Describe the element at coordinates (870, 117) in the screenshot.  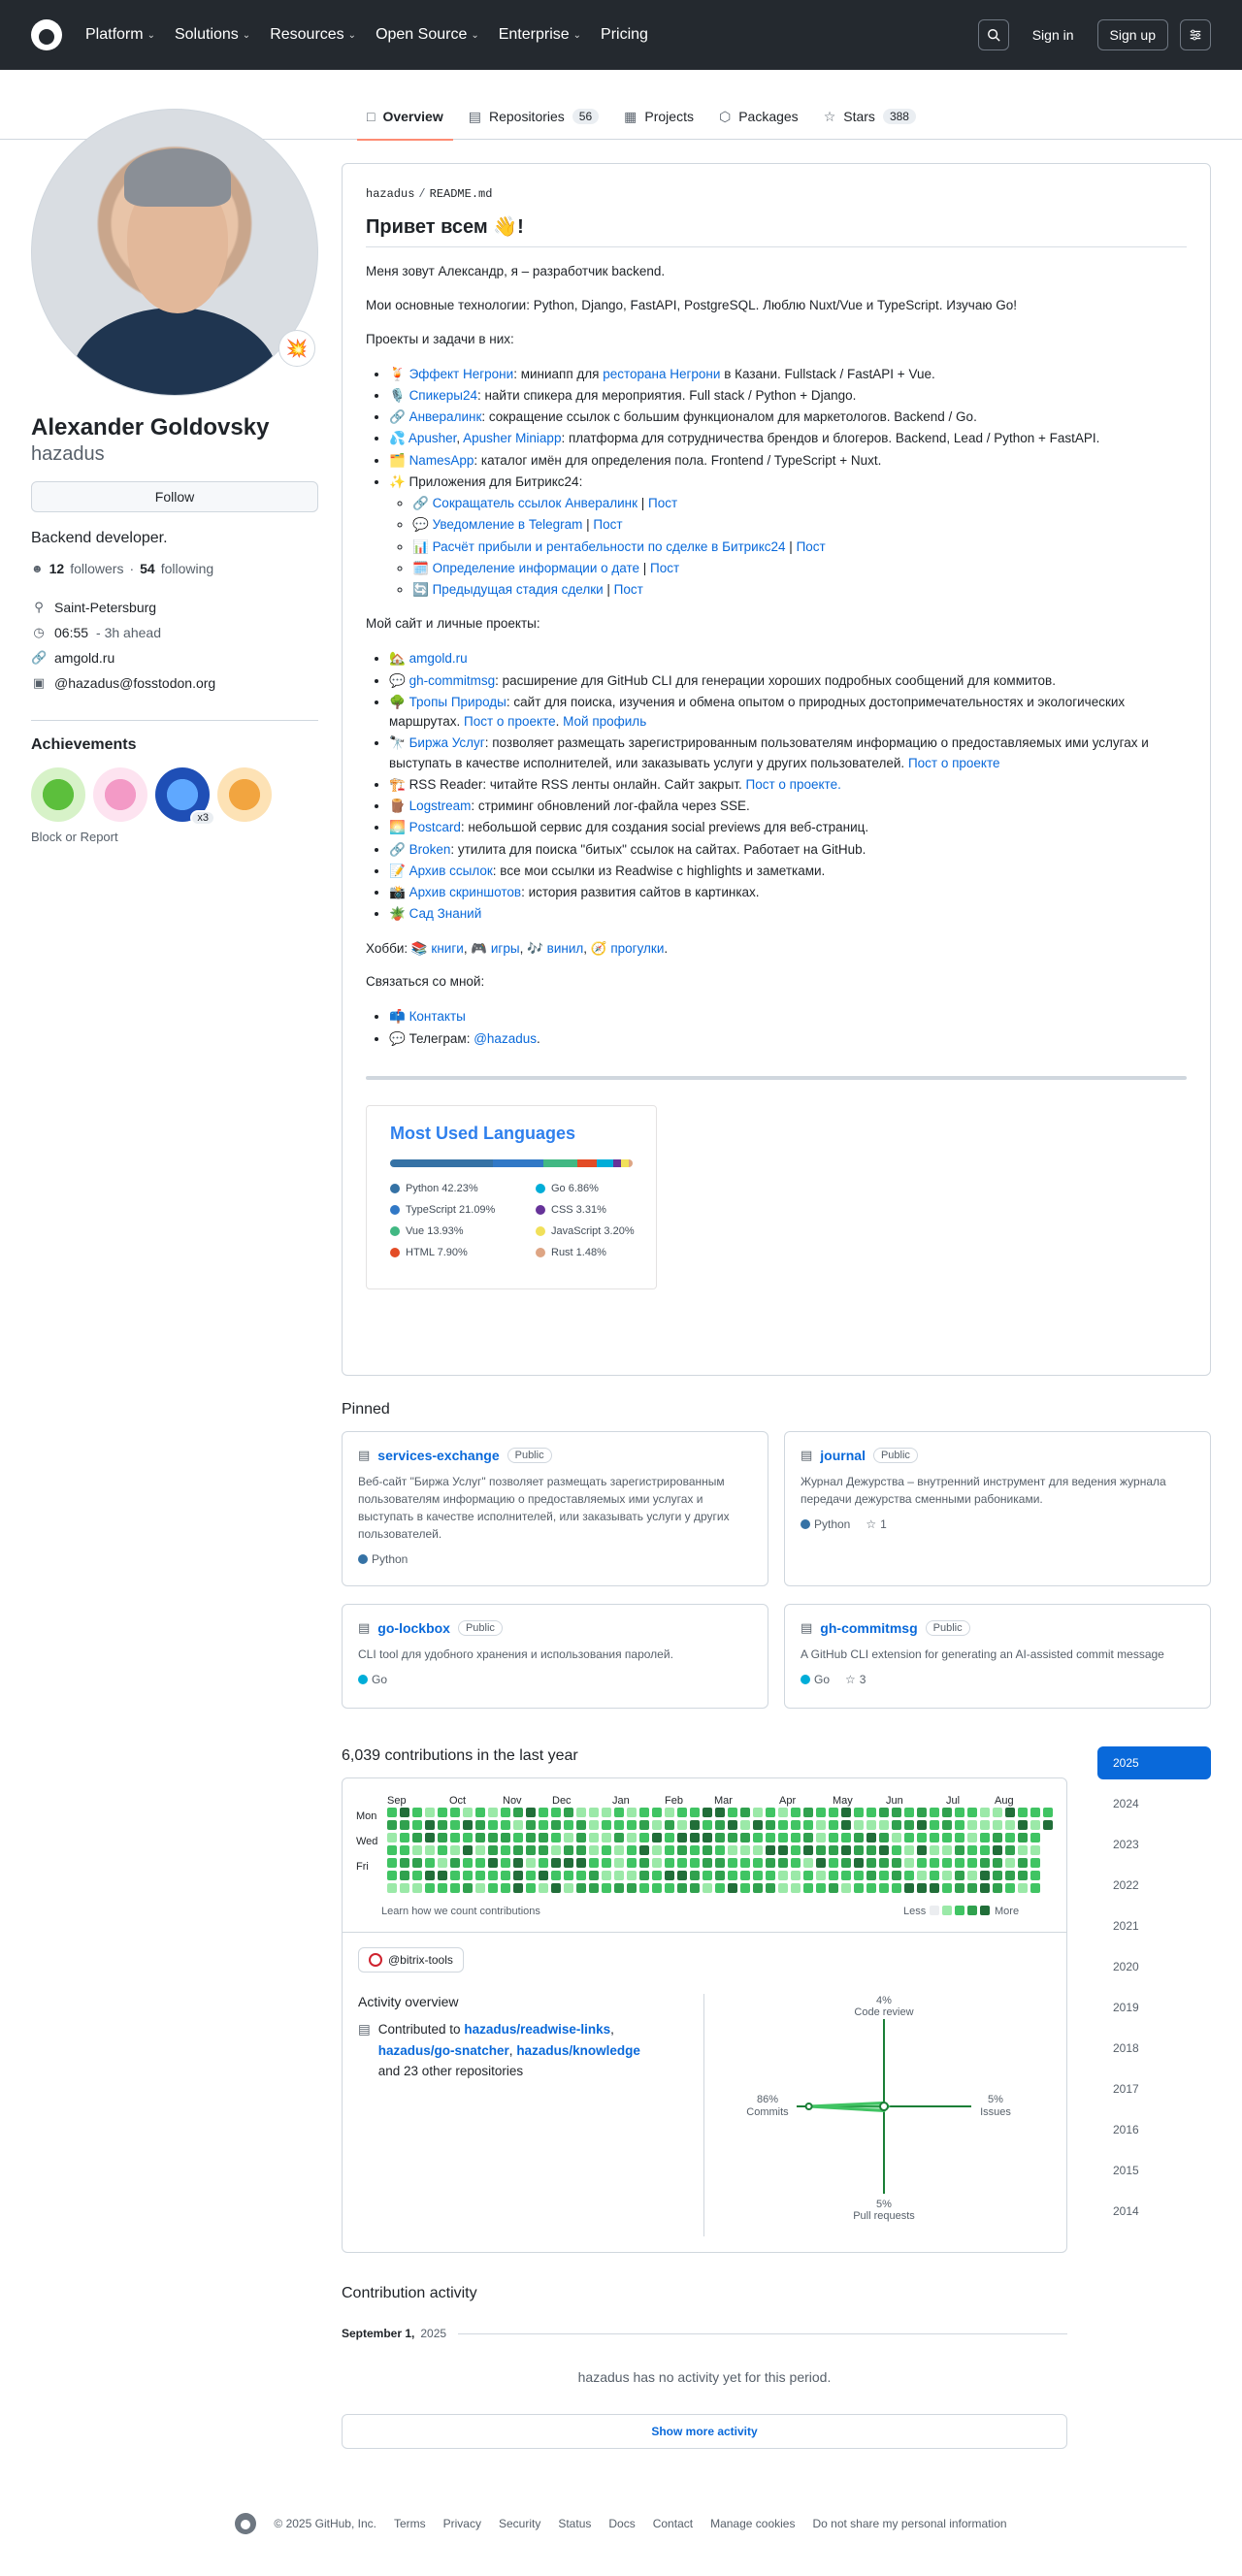
I see `tab-stars: ☆ Stars 388` at that location.